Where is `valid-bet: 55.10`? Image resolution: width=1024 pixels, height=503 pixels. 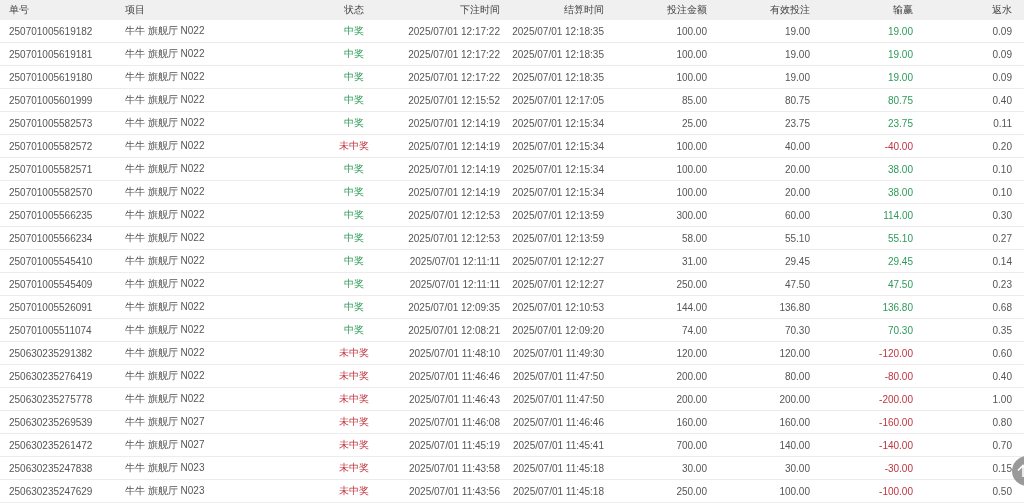 valid-bet: 55.10 is located at coordinates (796, 238).